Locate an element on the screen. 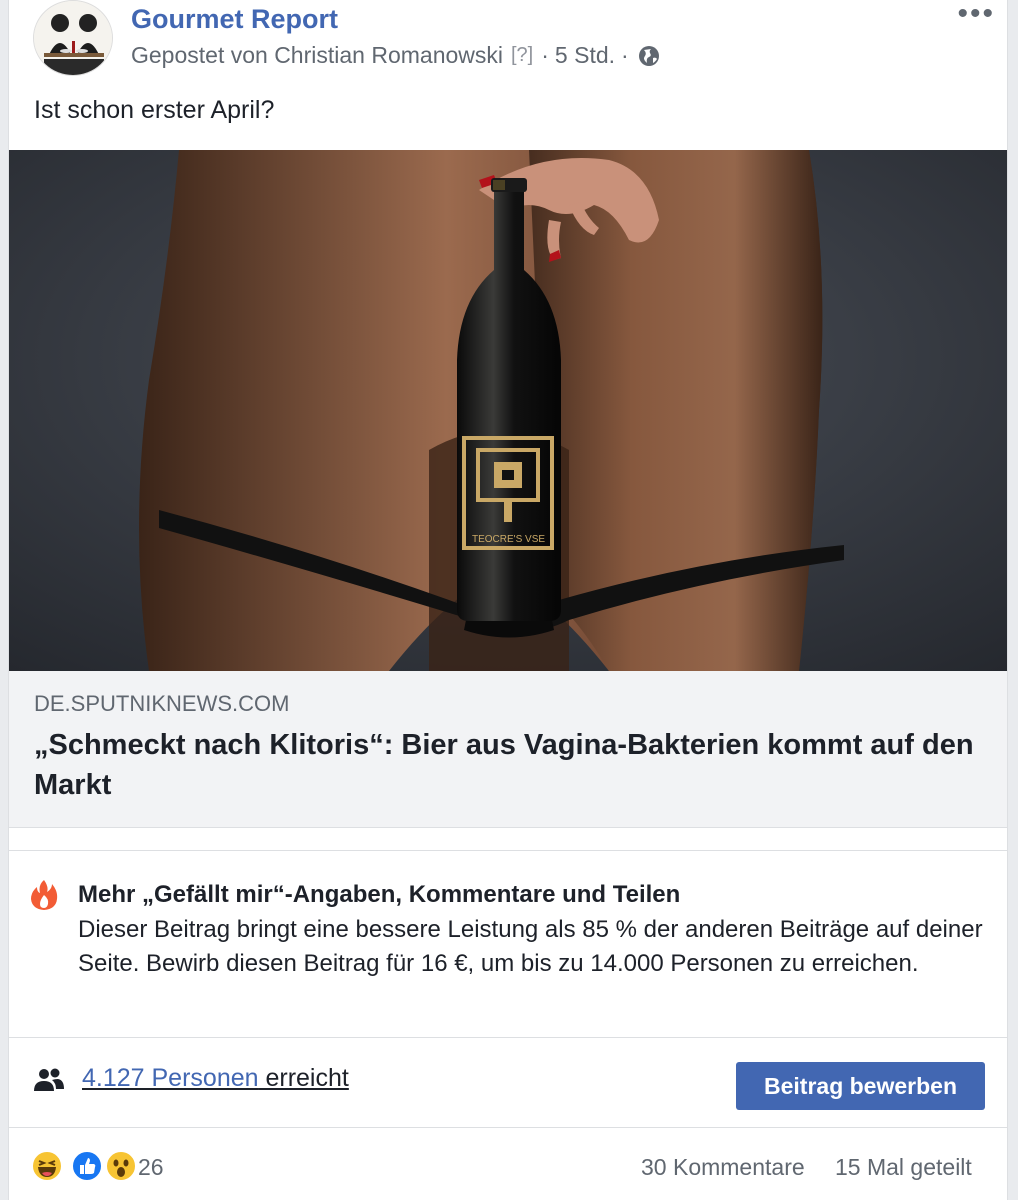 The image size is (1018, 1200). reach-link: 4.127 Personen erreicht is located at coordinates (215, 1078).